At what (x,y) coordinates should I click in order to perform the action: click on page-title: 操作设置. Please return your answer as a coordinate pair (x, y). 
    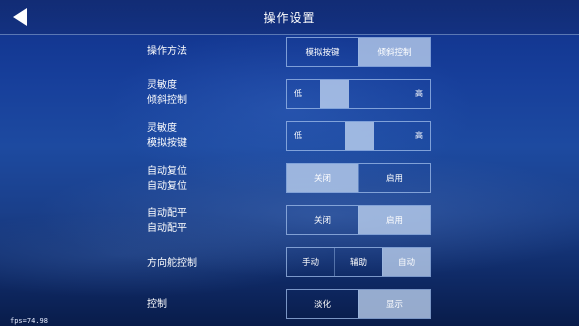
    Looking at the image, I should click on (289, 18).